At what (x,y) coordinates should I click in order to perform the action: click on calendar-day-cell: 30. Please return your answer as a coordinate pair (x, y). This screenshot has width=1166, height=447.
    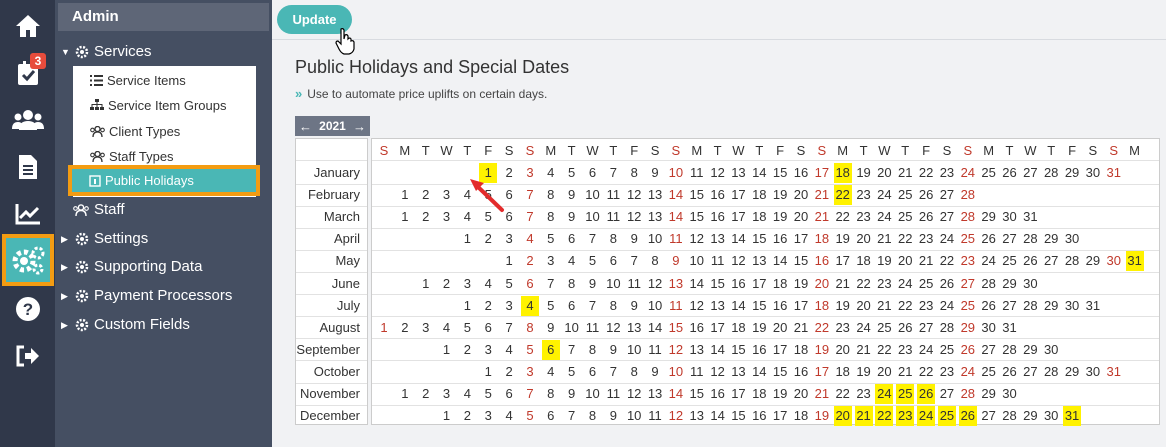
    Looking at the image, I should click on (1051, 416).